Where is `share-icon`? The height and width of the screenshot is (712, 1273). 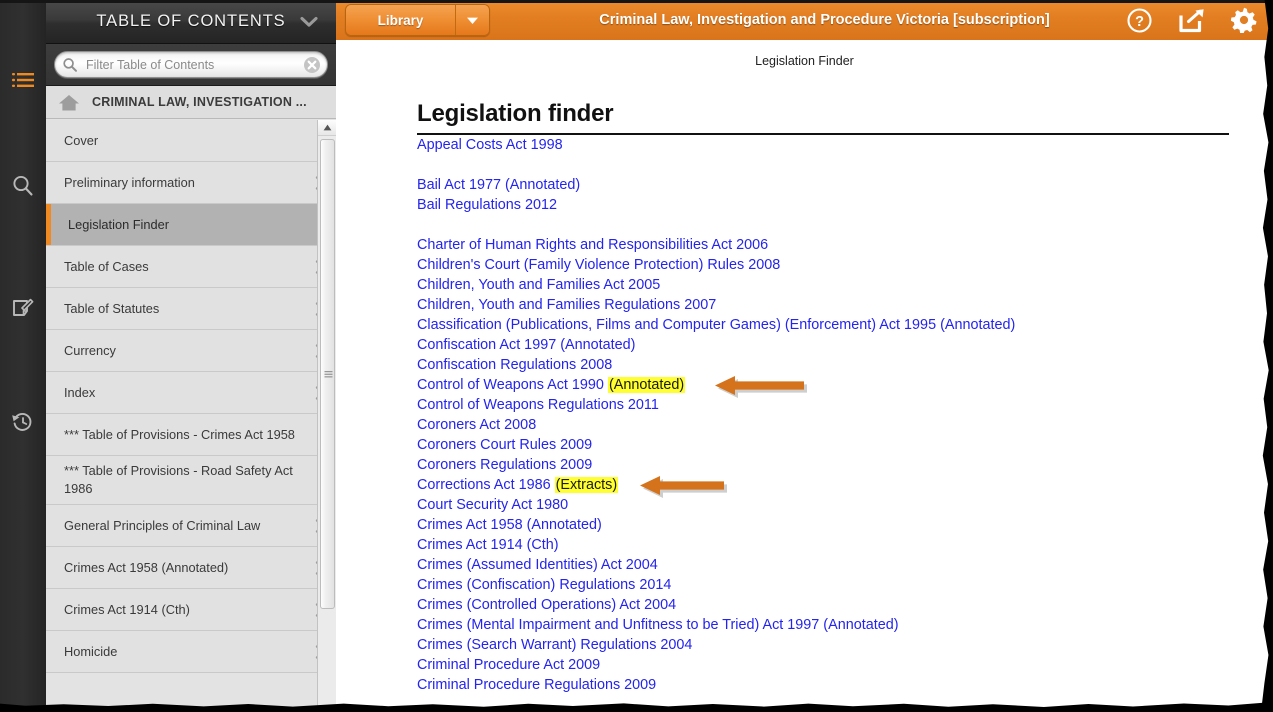
share-icon is located at coordinates (1191, 20).